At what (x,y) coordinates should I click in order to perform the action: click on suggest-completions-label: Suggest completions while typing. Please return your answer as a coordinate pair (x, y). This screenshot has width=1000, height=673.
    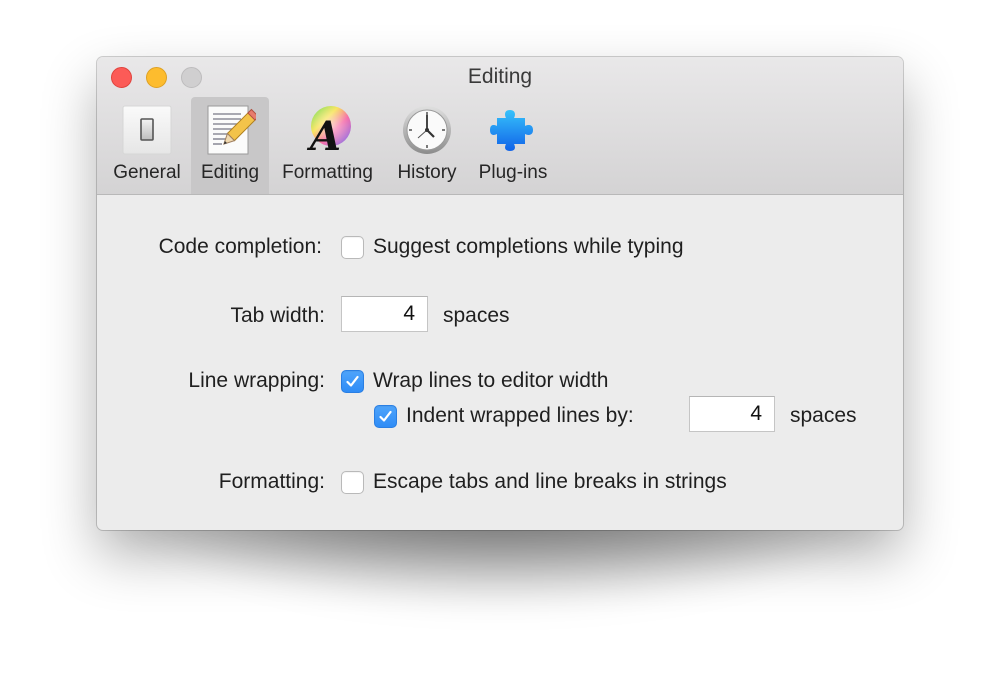
    Looking at the image, I should click on (528, 247).